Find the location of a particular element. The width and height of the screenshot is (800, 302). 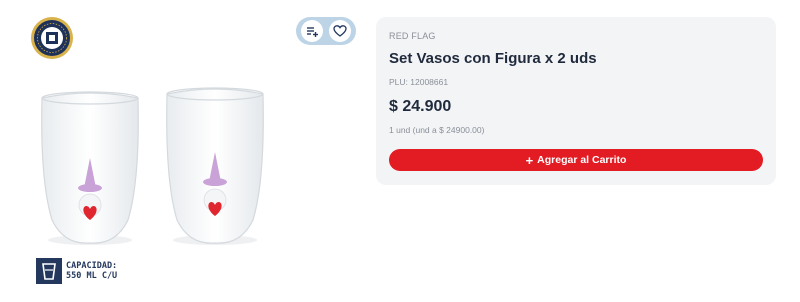

product-image is located at coordinates (152, 166).